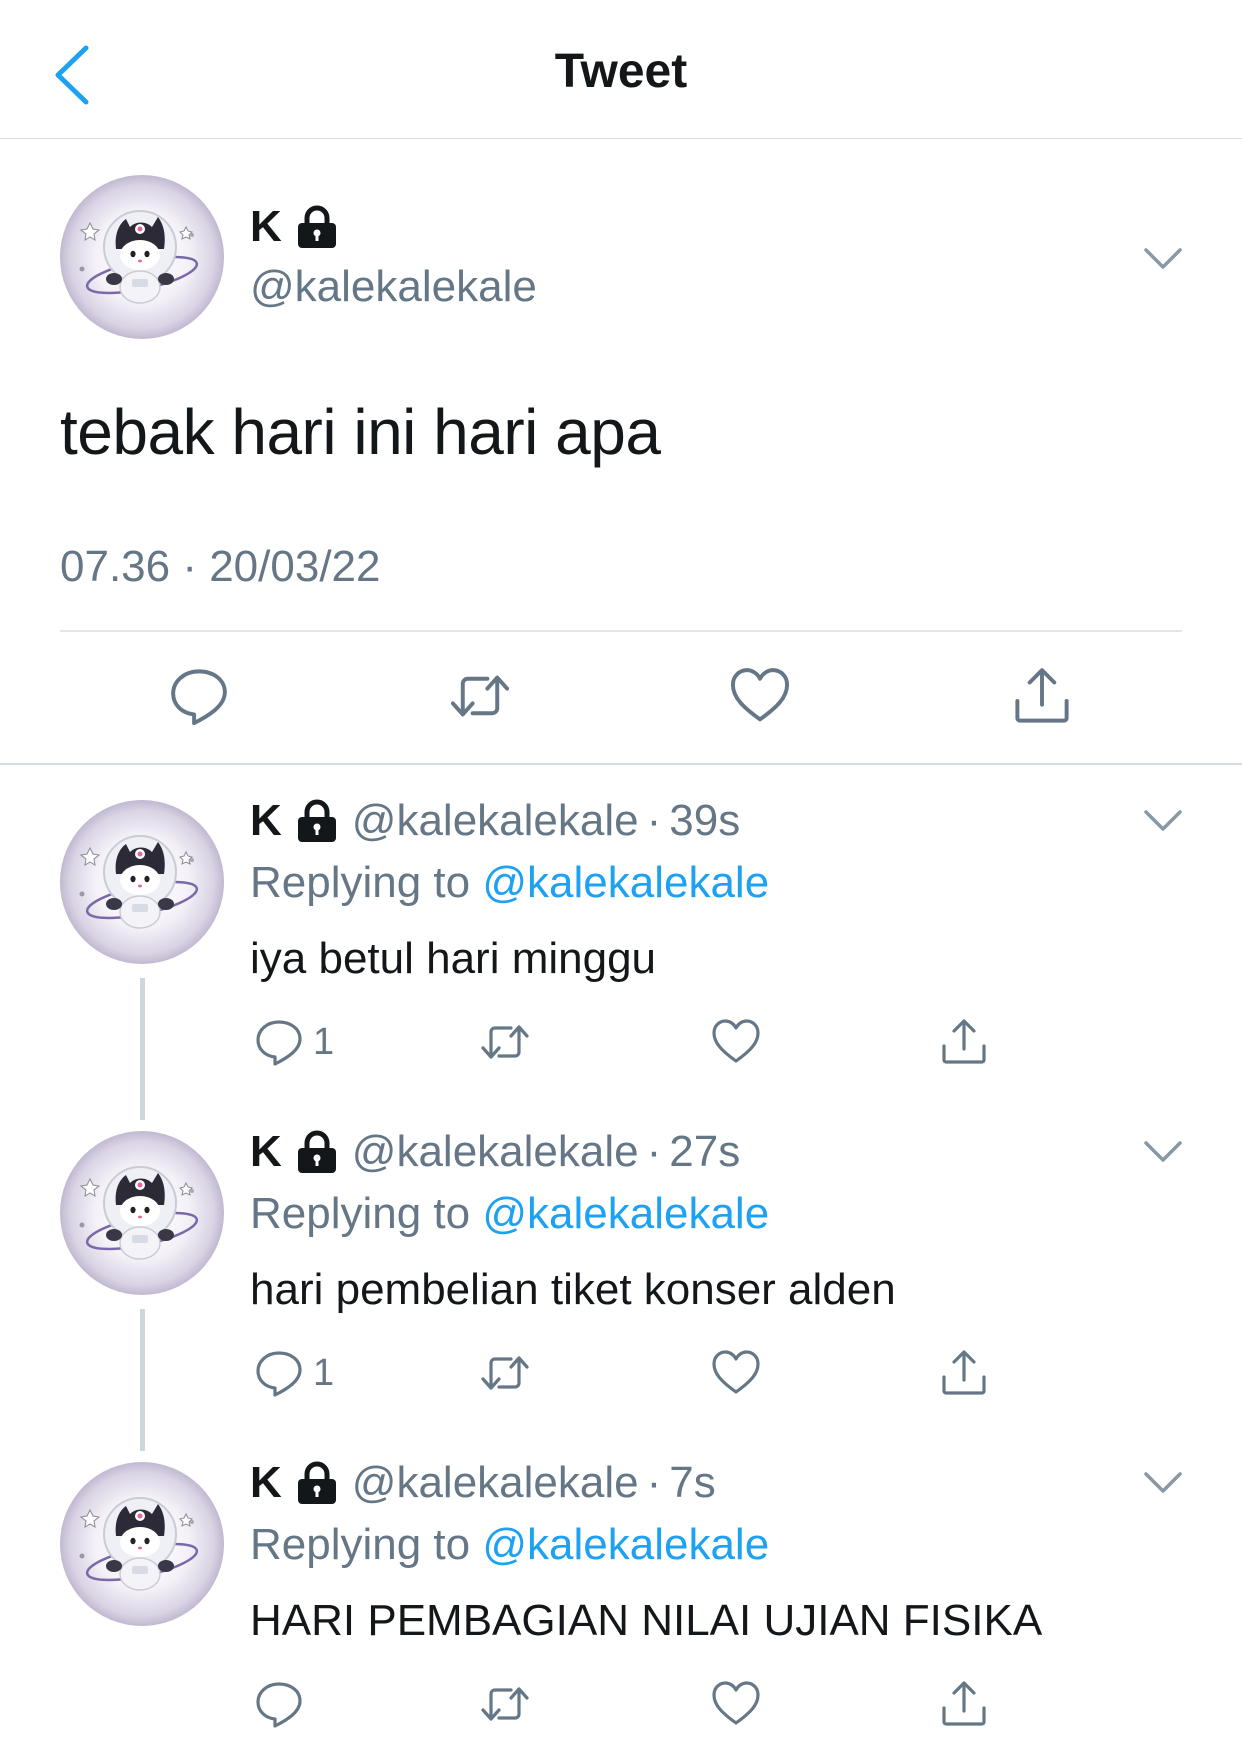 The image size is (1242, 1760). What do you see at coordinates (646, 1620) in the screenshot?
I see `reply-text: HARI PEMBAGIAN NILAI UJIAN FISIKA` at bounding box center [646, 1620].